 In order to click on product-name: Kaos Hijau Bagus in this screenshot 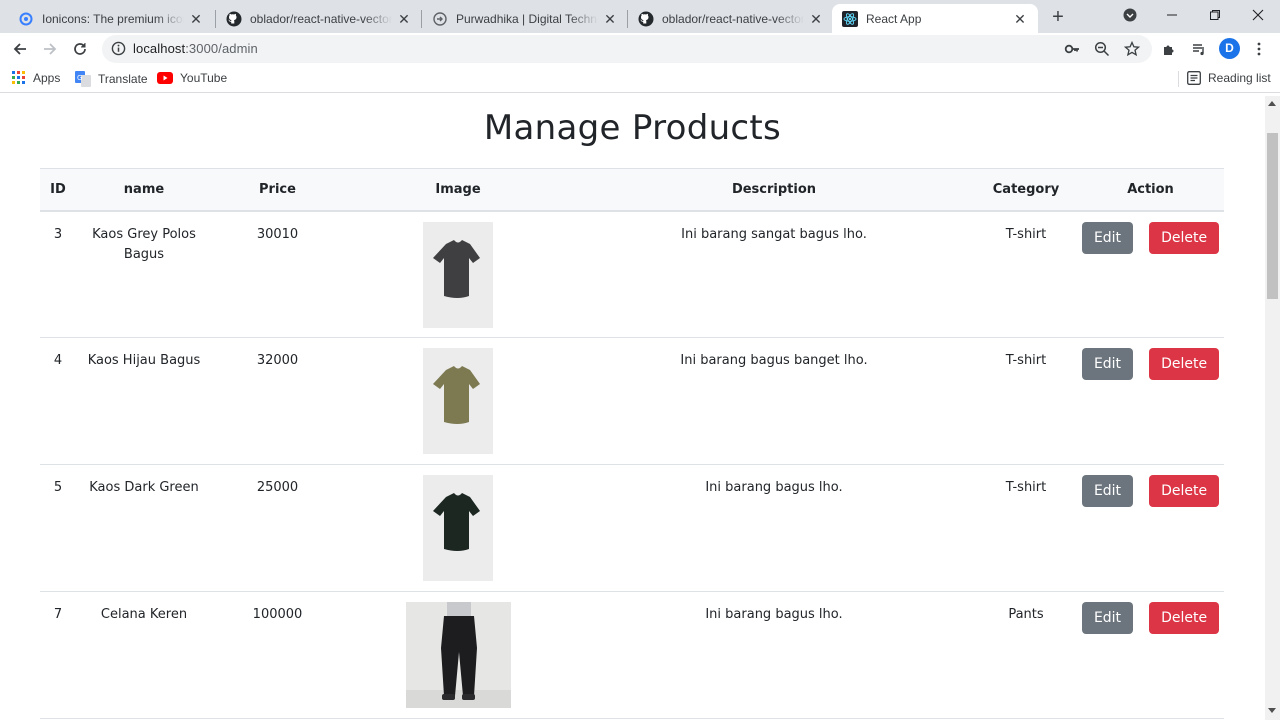, I will do `click(144, 401)`.